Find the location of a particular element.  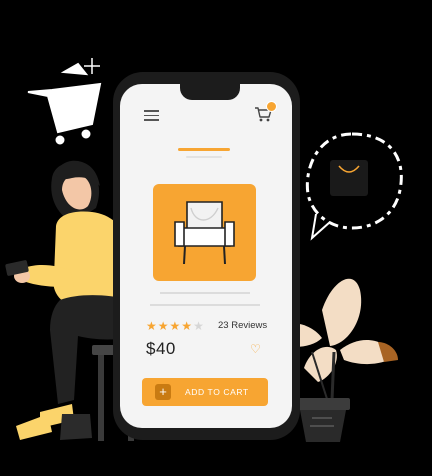

phone-notch is located at coordinates (210, 89).